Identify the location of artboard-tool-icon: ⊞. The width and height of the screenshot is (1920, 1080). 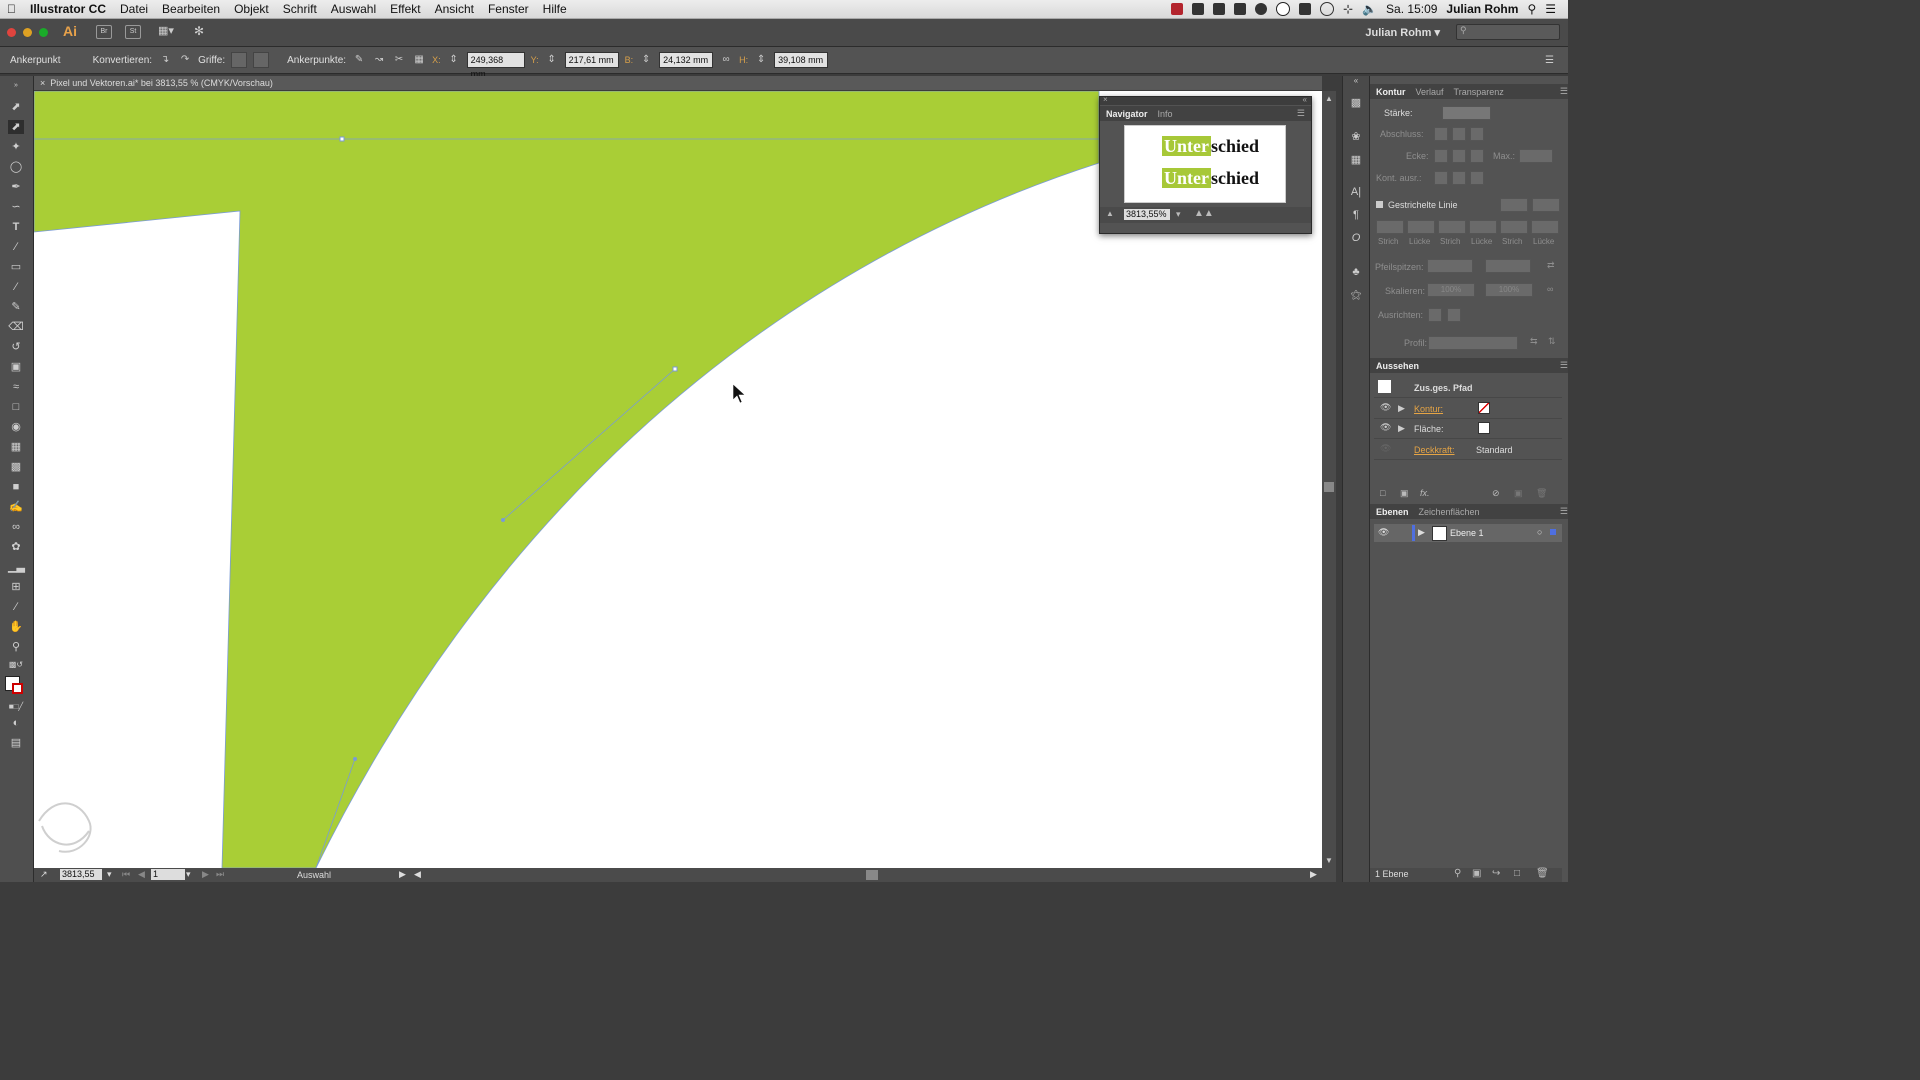
(16, 587).